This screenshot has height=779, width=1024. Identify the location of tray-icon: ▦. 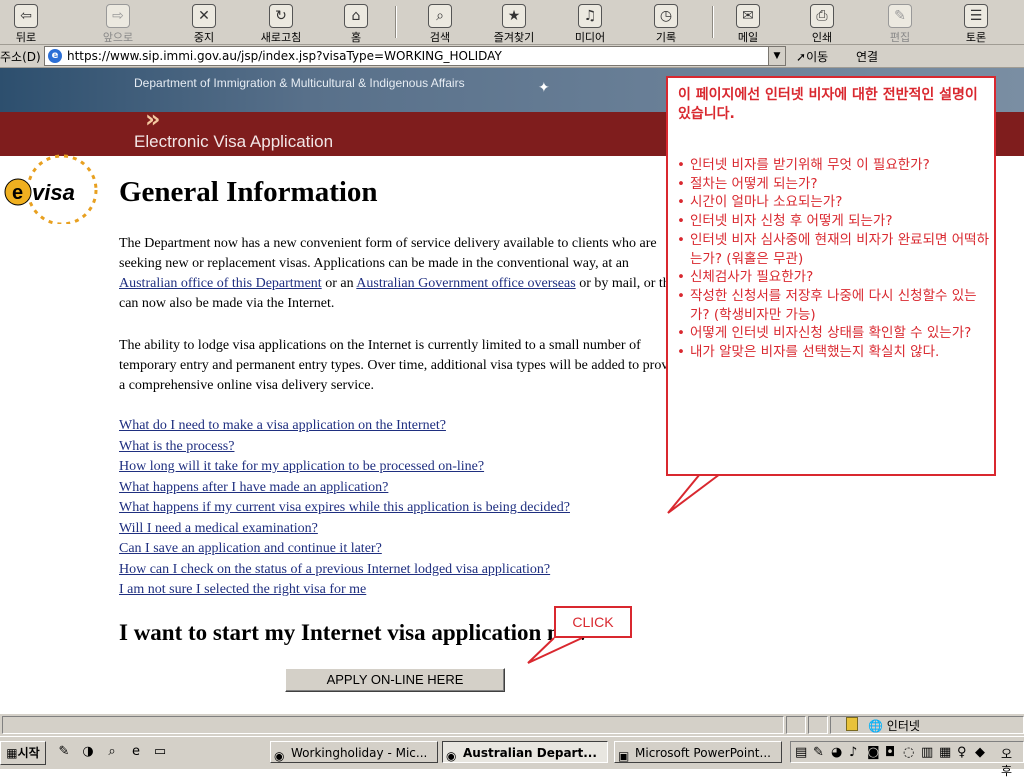
(945, 752).